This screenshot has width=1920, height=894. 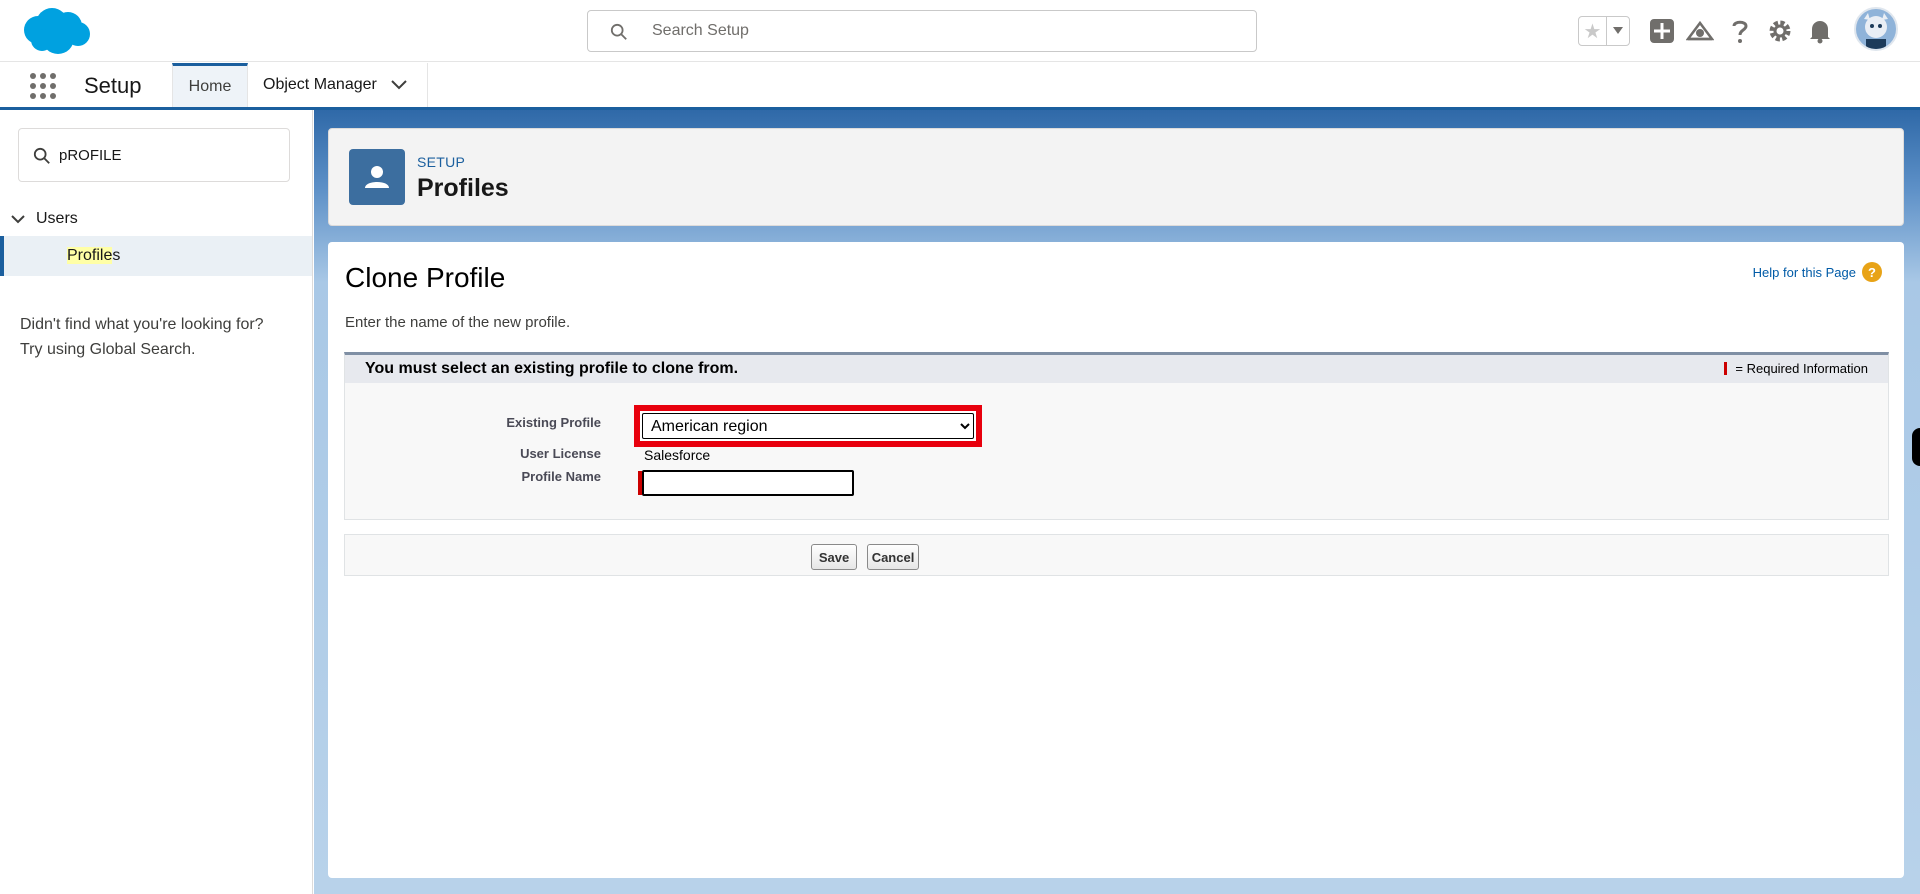 What do you see at coordinates (1593, 31) in the screenshot?
I see `favorites-star-icon: ★` at bounding box center [1593, 31].